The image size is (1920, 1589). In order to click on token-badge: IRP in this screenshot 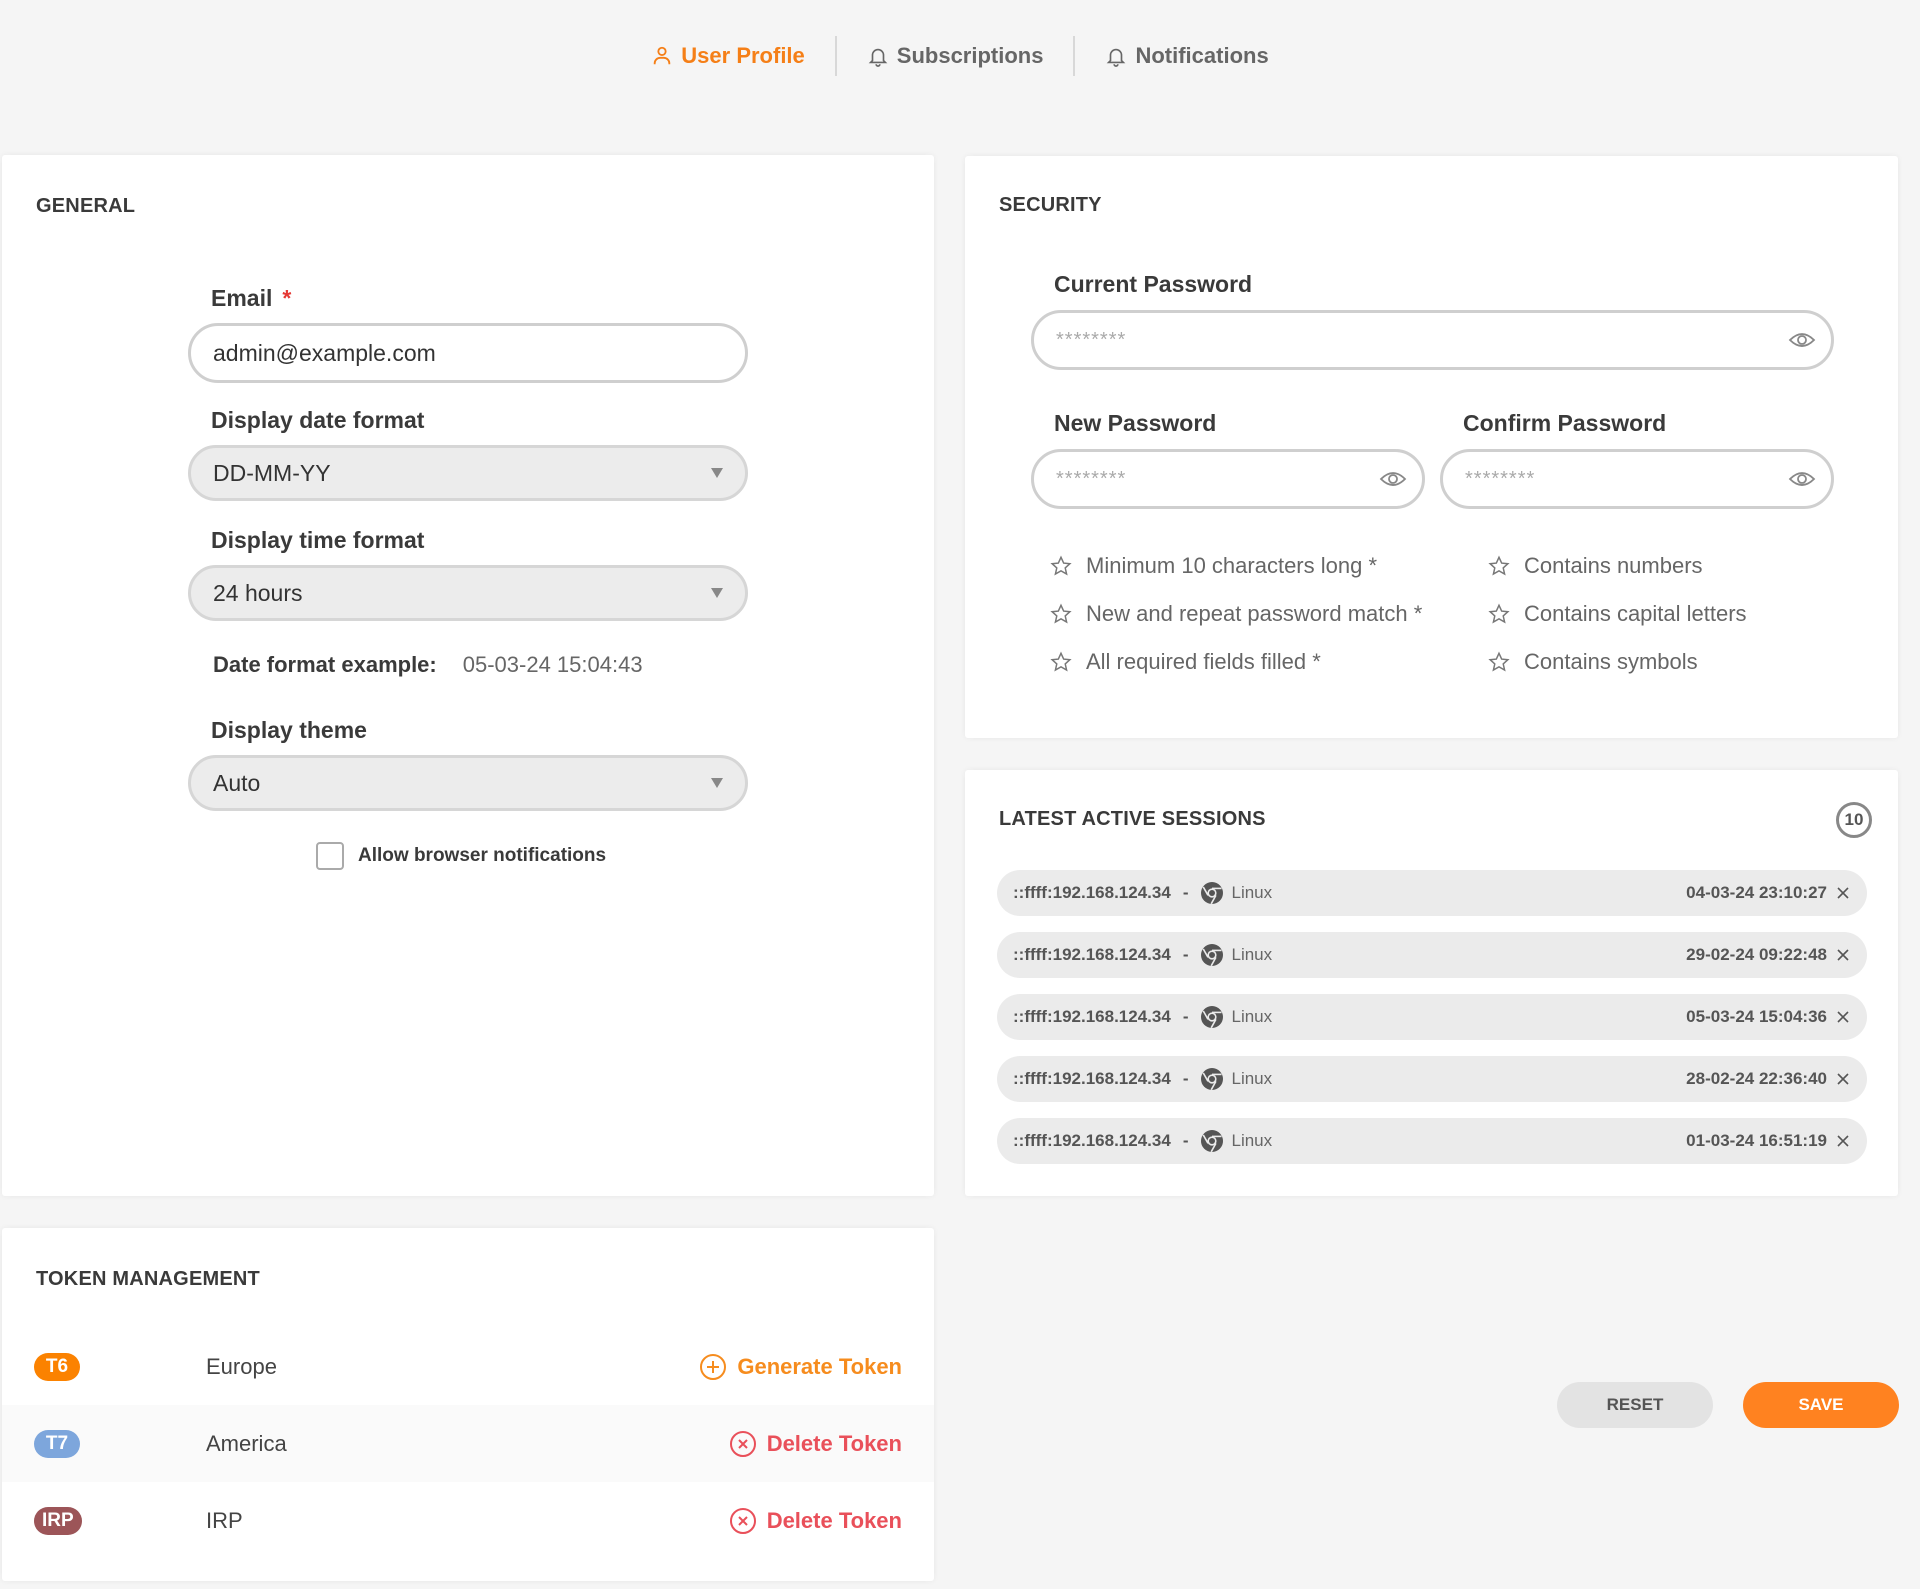, I will do `click(58, 1520)`.